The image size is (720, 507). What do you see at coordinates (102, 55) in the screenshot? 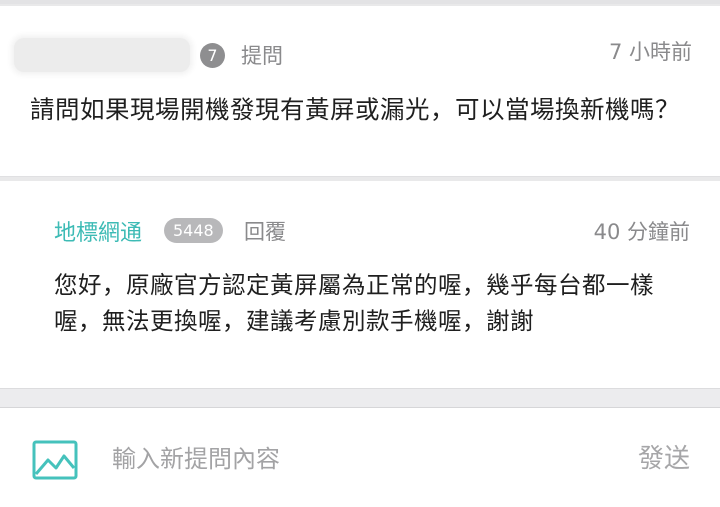
I see `redacted-username` at bounding box center [102, 55].